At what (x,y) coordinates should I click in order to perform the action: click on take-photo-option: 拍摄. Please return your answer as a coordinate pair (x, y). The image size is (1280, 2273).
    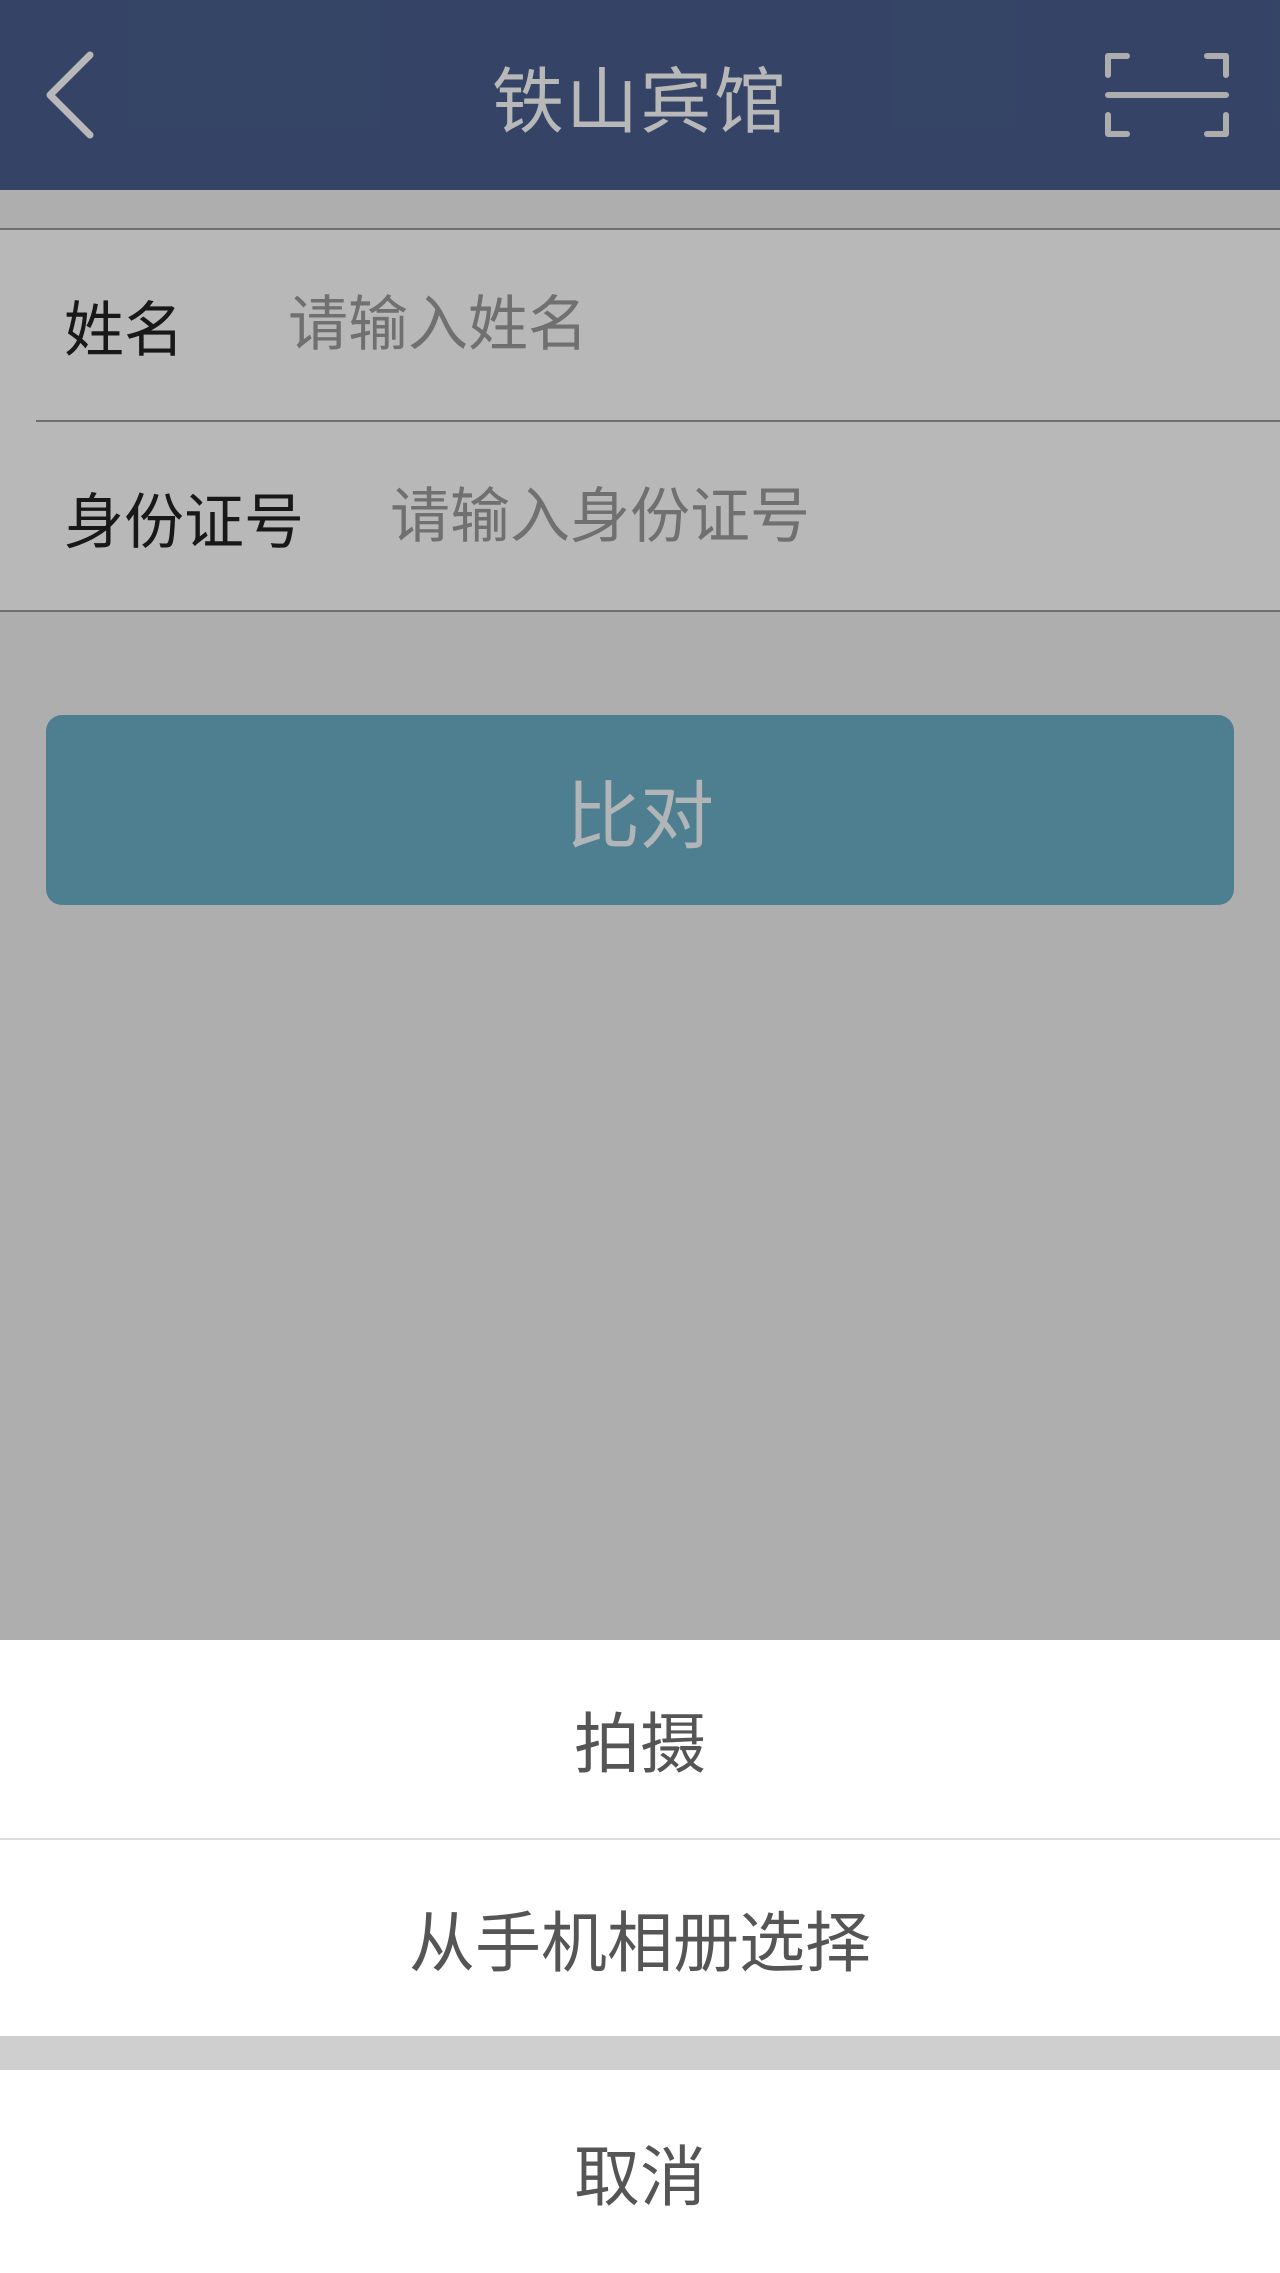
    Looking at the image, I should click on (640, 1739).